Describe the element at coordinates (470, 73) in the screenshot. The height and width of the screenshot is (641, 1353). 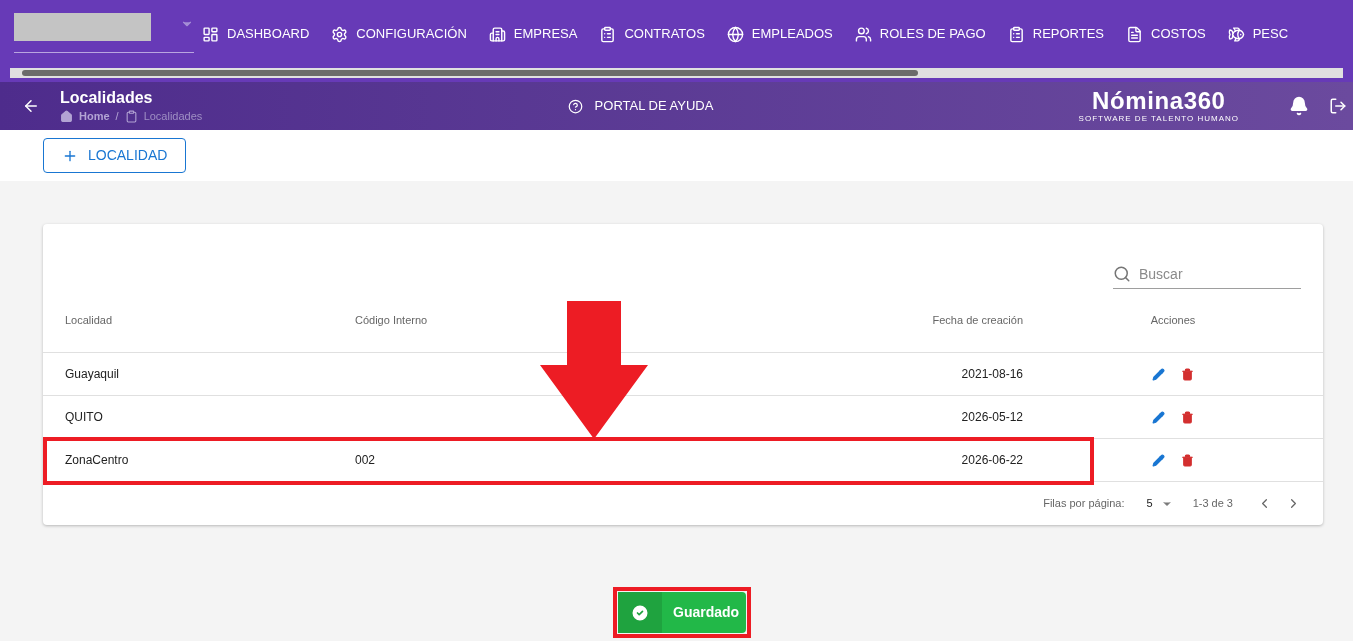
I see `scrollbar-thumb` at that location.